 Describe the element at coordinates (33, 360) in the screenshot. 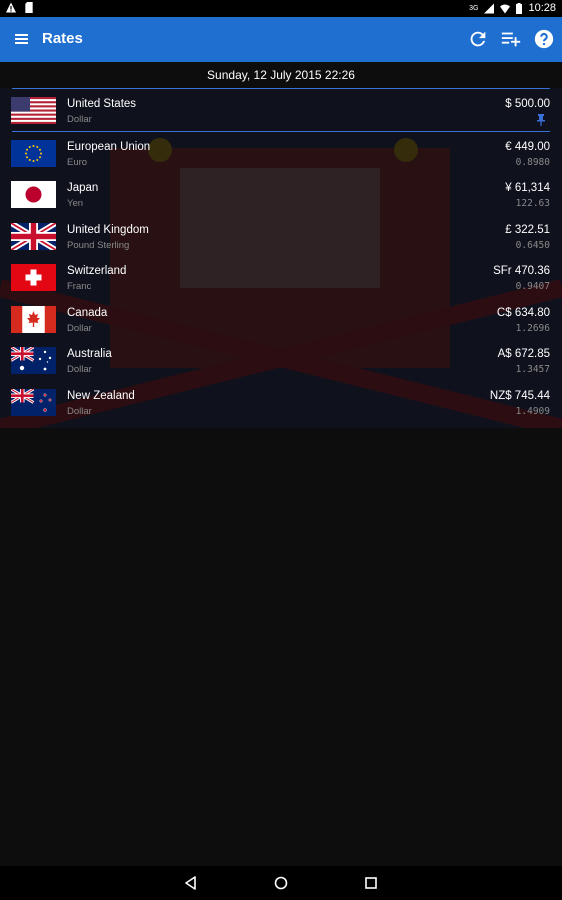

I see `au-flag-icon` at that location.